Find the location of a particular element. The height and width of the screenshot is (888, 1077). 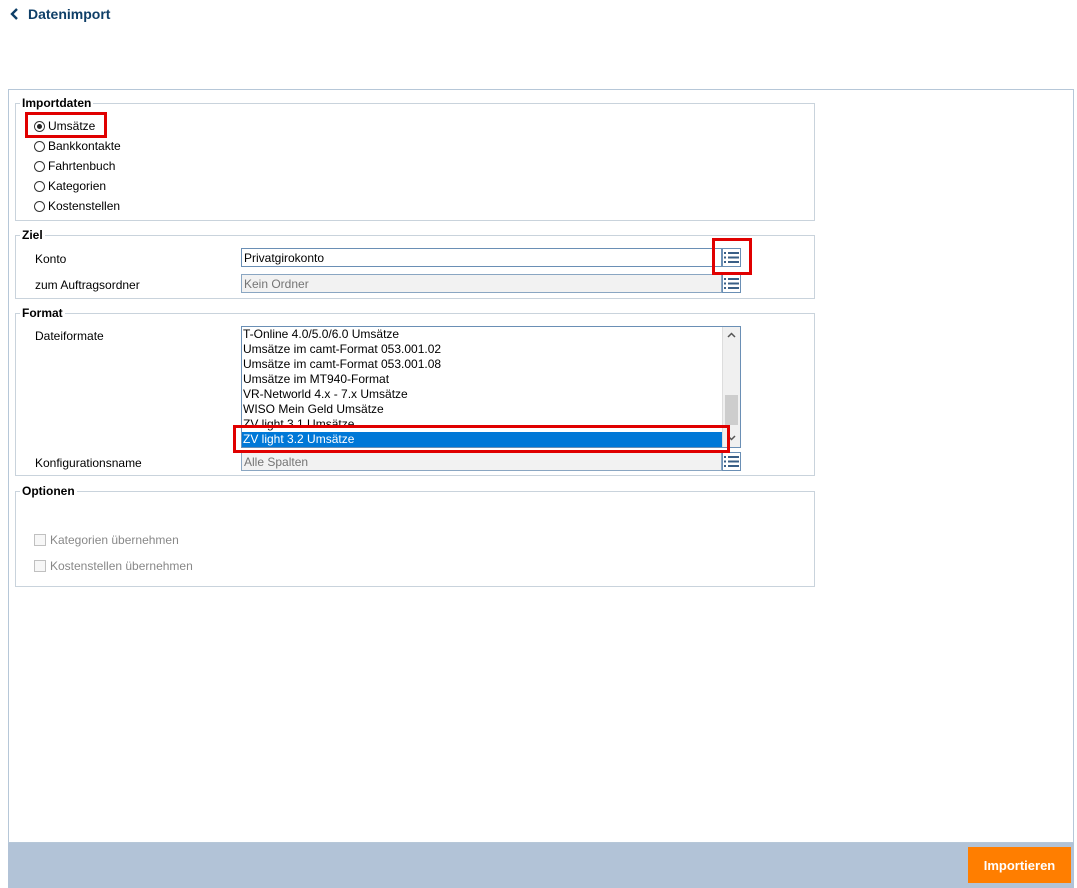

listbox-scrollbar is located at coordinates (731, 387).